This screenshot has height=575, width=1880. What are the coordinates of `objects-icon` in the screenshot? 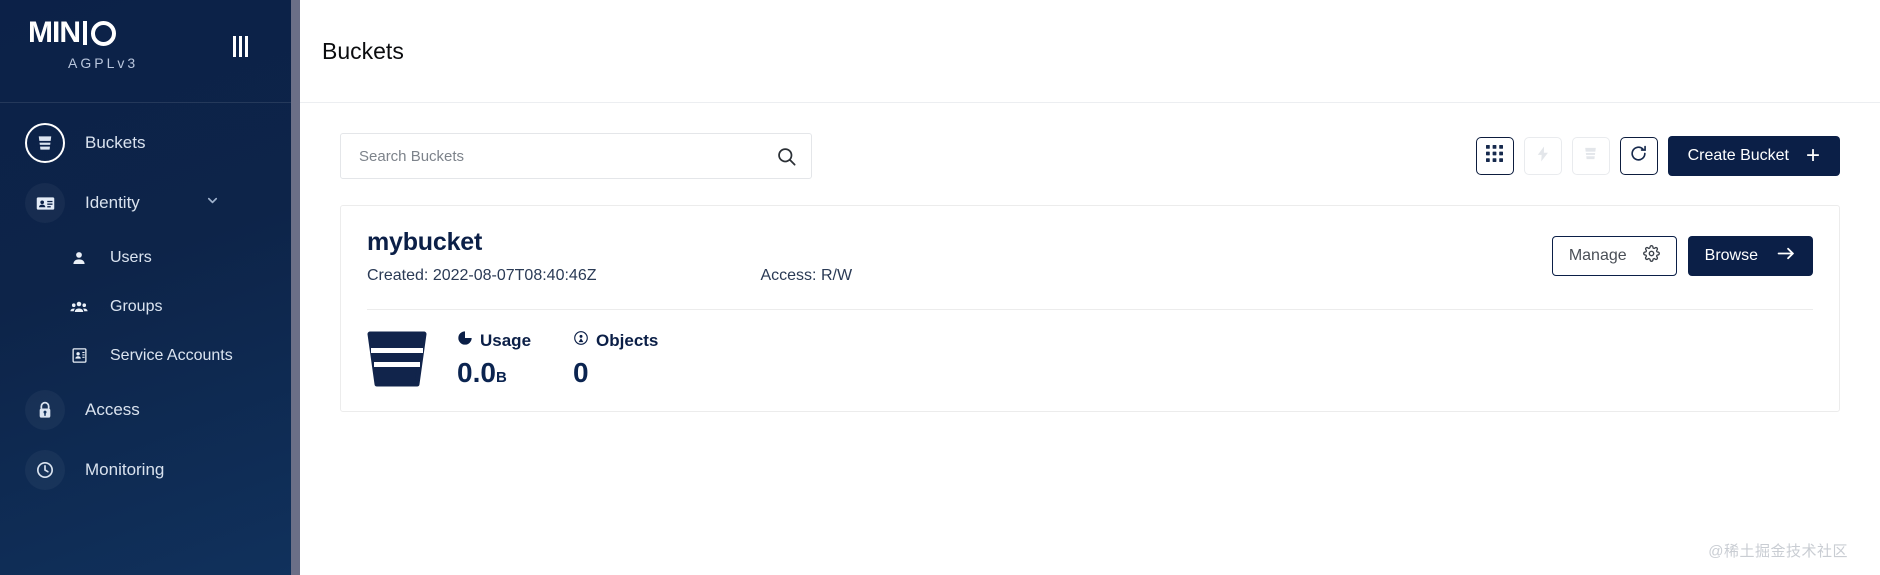 It's located at (581, 340).